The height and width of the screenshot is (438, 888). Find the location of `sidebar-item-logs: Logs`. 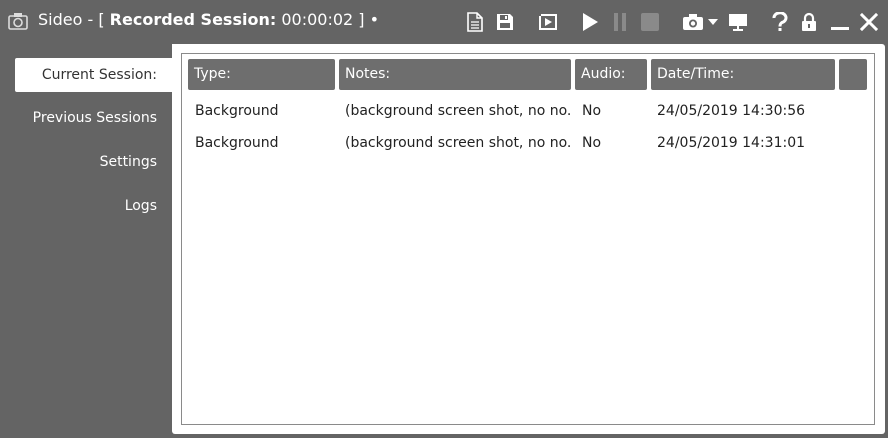

sidebar-item-logs: Logs is located at coordinates (93, 206).